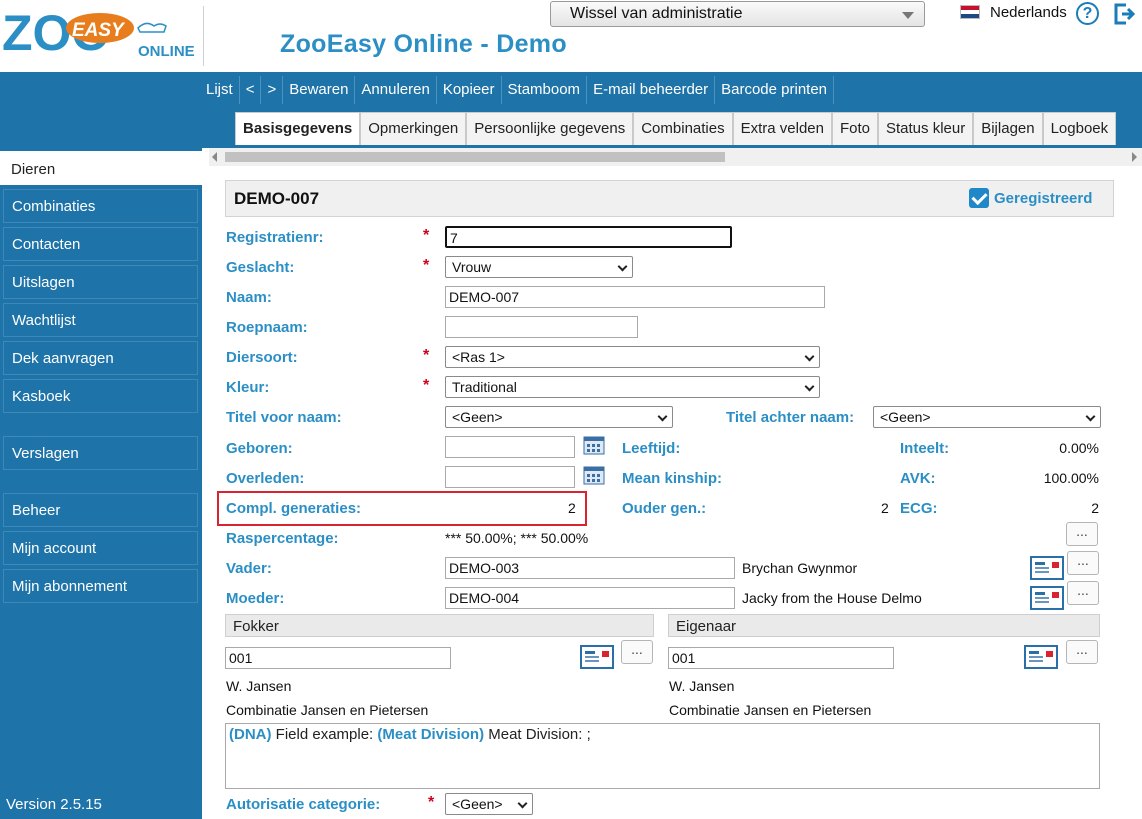 The height and width of the screenshot is (819, 1142). Describe the element at coordinates (651, 448) in the screenshot. I see `leeftijd-label: Leeftijd:` at that location.